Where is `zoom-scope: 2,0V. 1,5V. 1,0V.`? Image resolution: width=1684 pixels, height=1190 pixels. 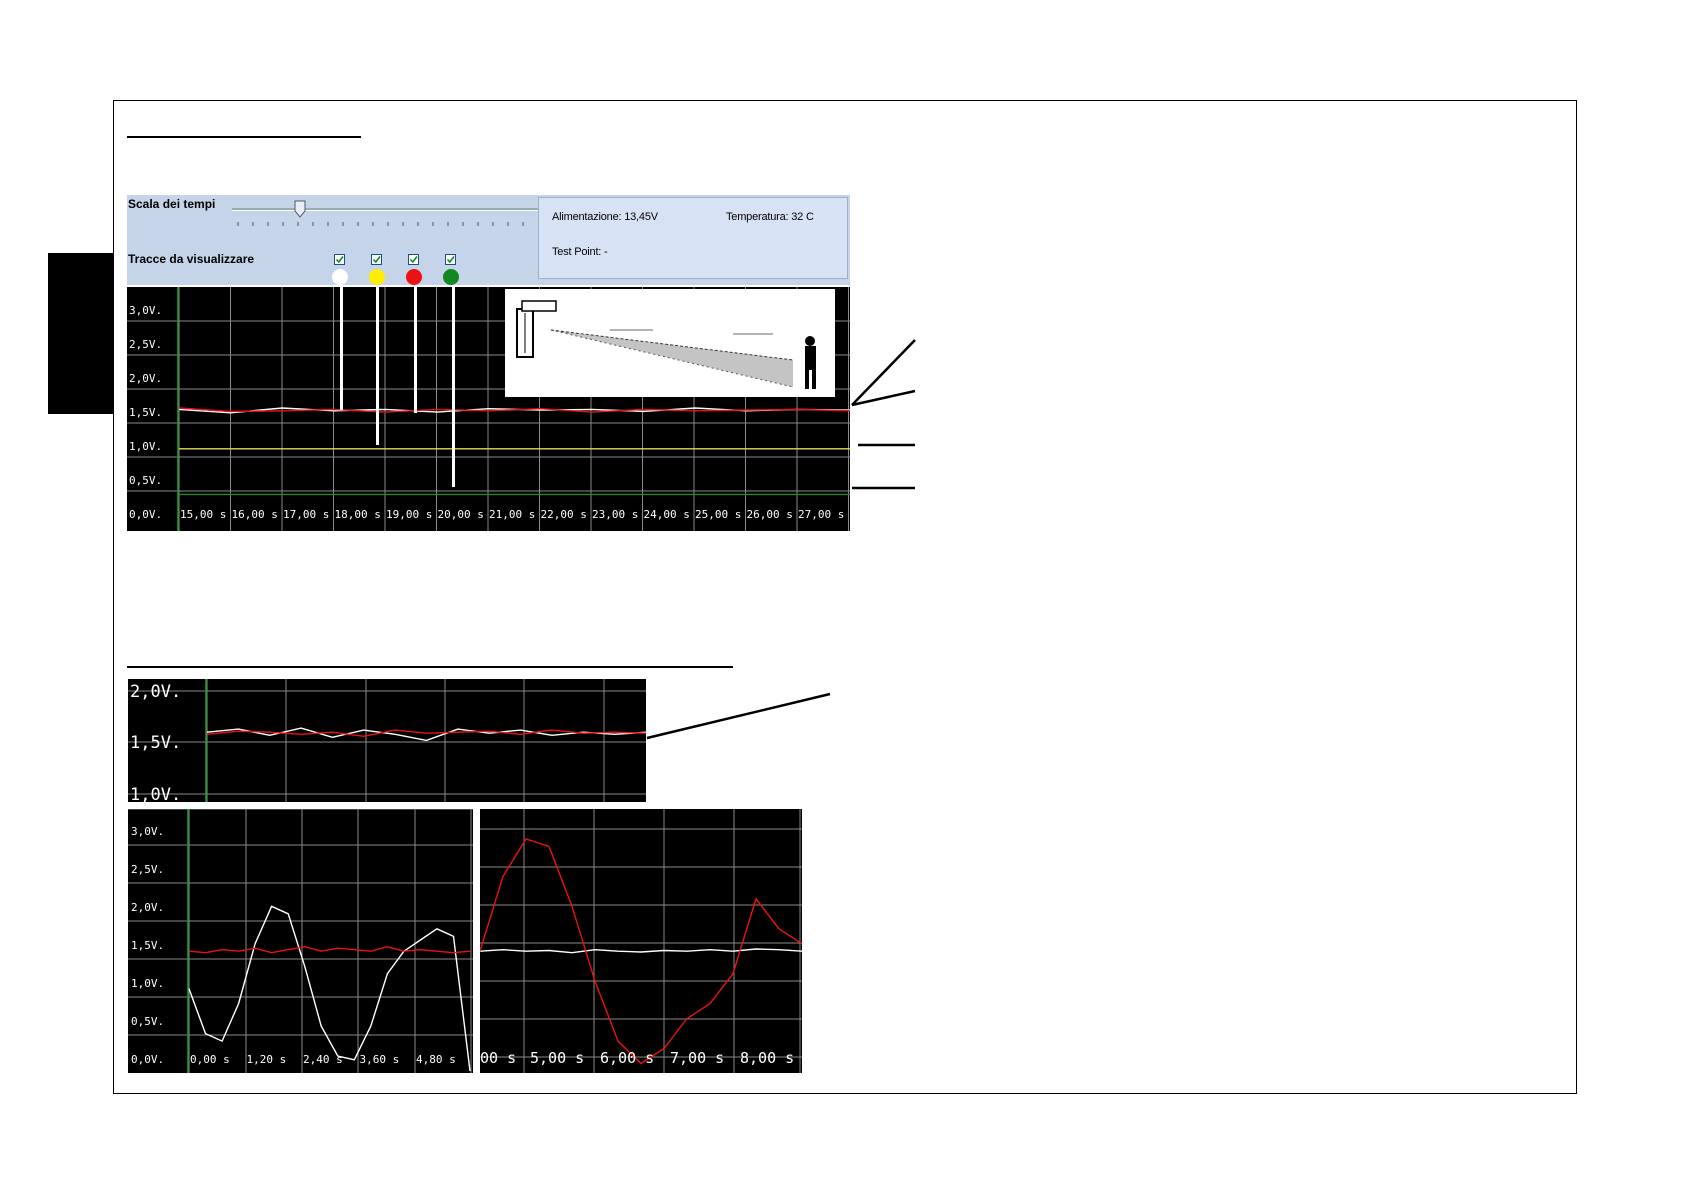 zoom-scope: 2,0V. 1,5V. 1,0V. is located at coordinates (387, 740).